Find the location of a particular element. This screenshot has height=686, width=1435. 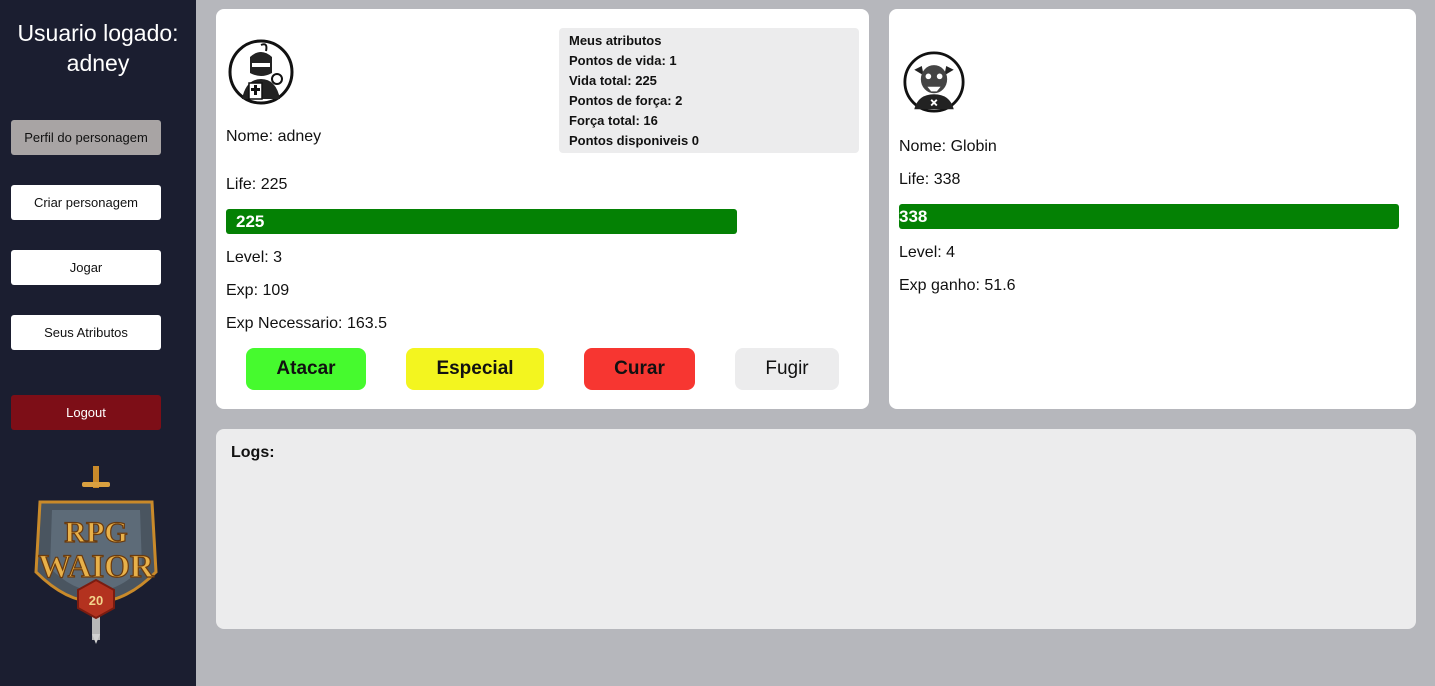

goblin-avatar-icon is located at coordinates (934, 82).